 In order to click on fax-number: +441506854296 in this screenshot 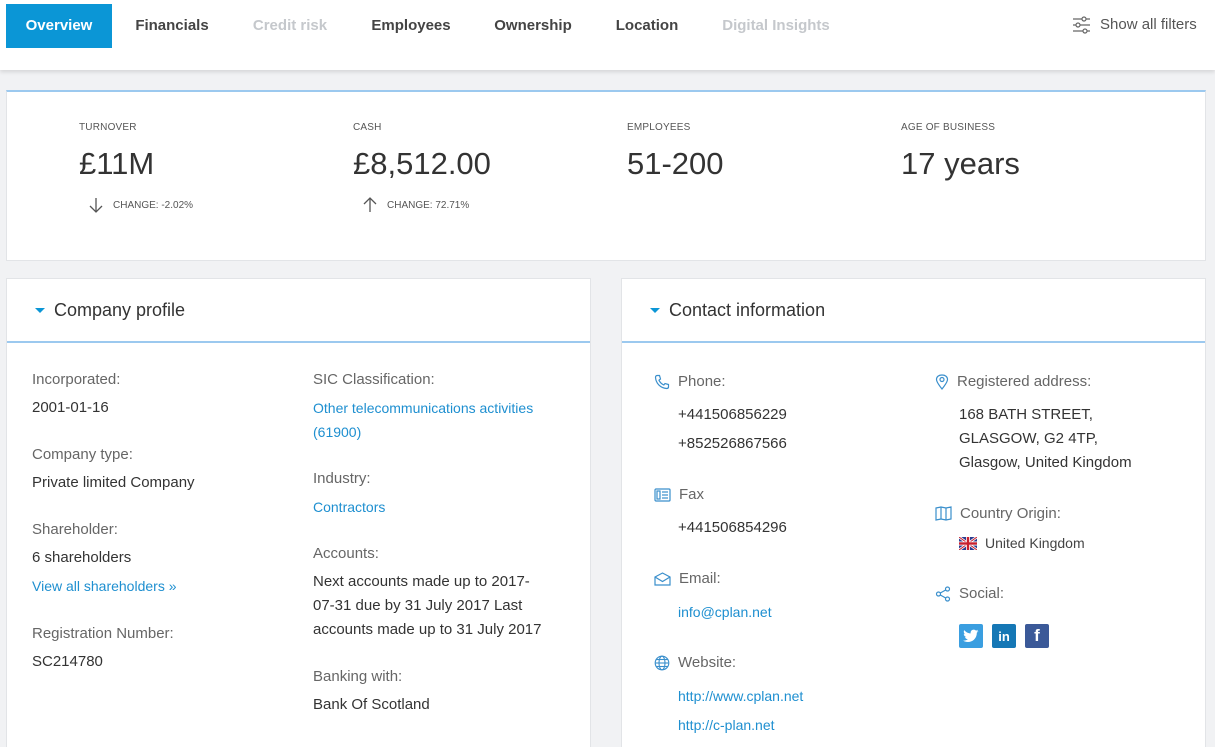, I will do `click(732, 527)`.